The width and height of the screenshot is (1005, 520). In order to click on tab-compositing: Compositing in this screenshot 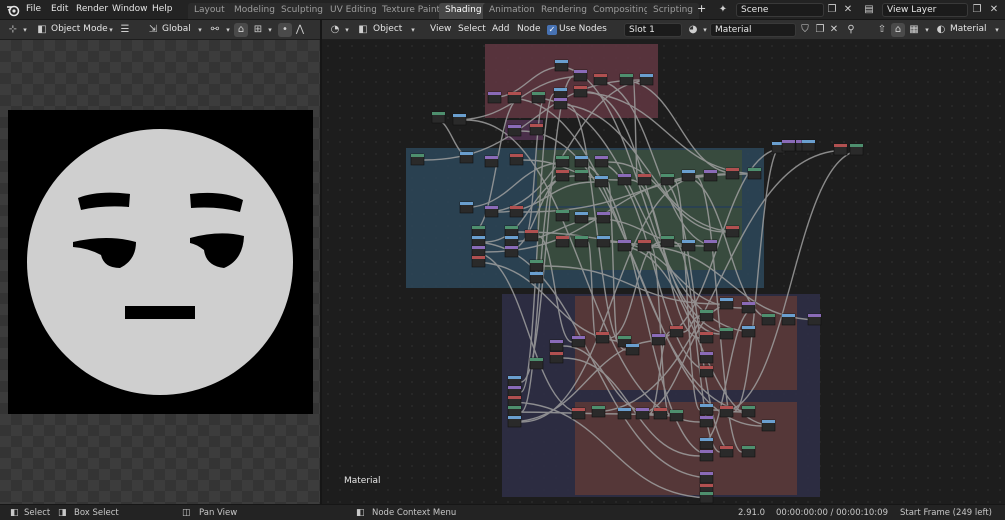, I will do `click(621, 11)`.